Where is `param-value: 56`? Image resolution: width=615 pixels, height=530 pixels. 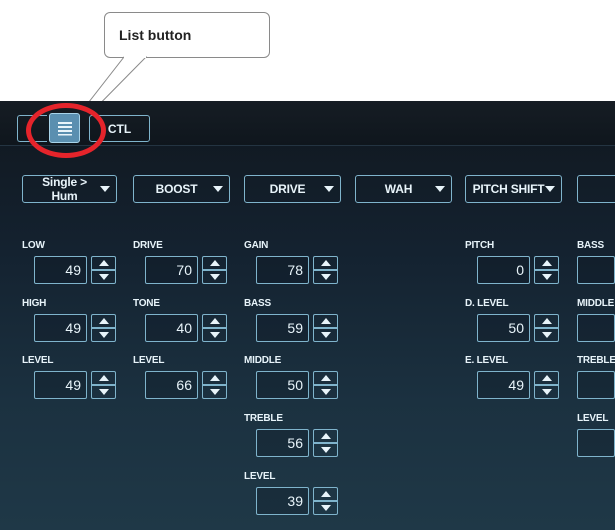
param-value: 56 is located at coordinates (282, 443).